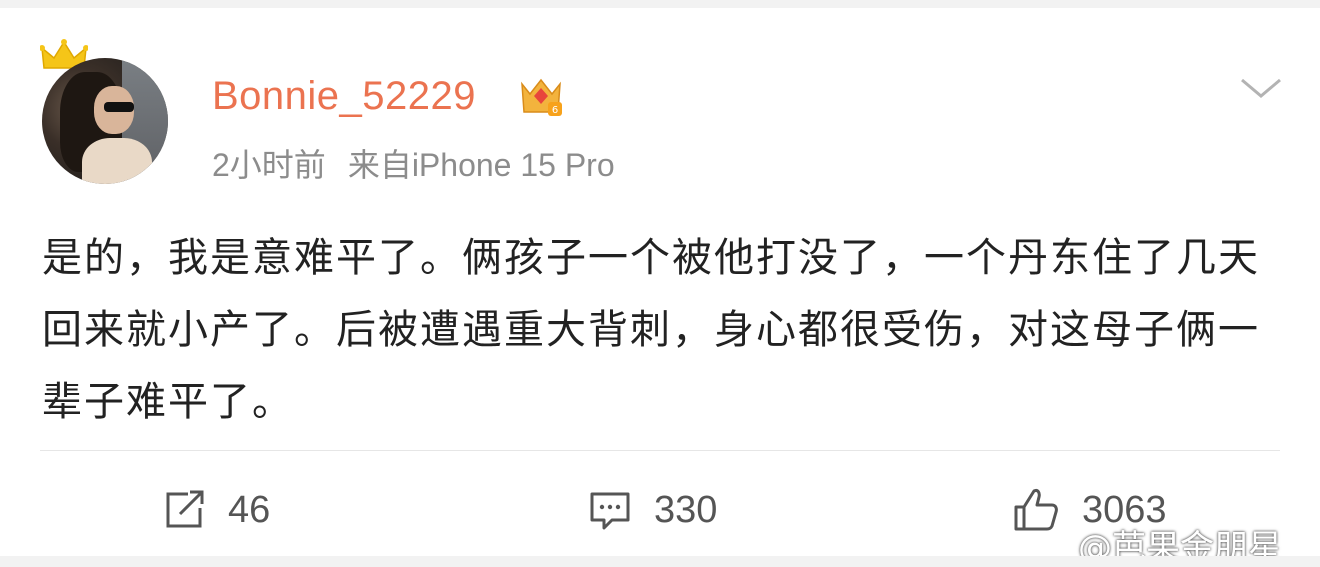 This screenshot has height=567, width=1320. Describe the element at coordinates (660, 561) in the screenshot. I see `bottom-strip` at that location.